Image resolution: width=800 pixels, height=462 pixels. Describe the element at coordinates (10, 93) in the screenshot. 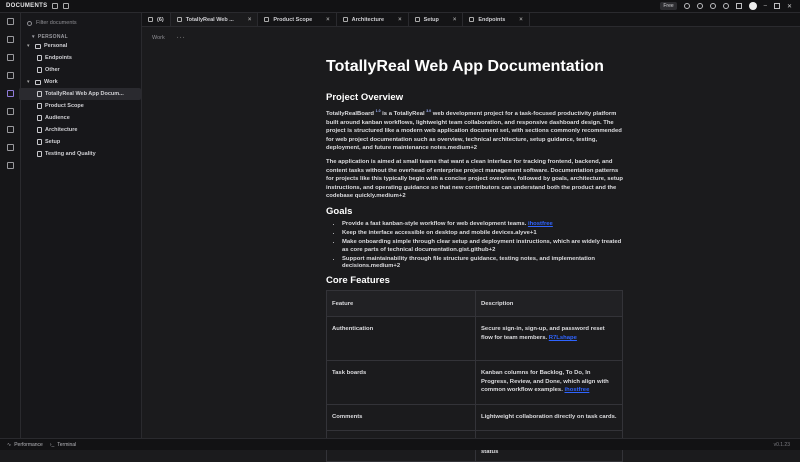

I see `documents-icon` at that location.